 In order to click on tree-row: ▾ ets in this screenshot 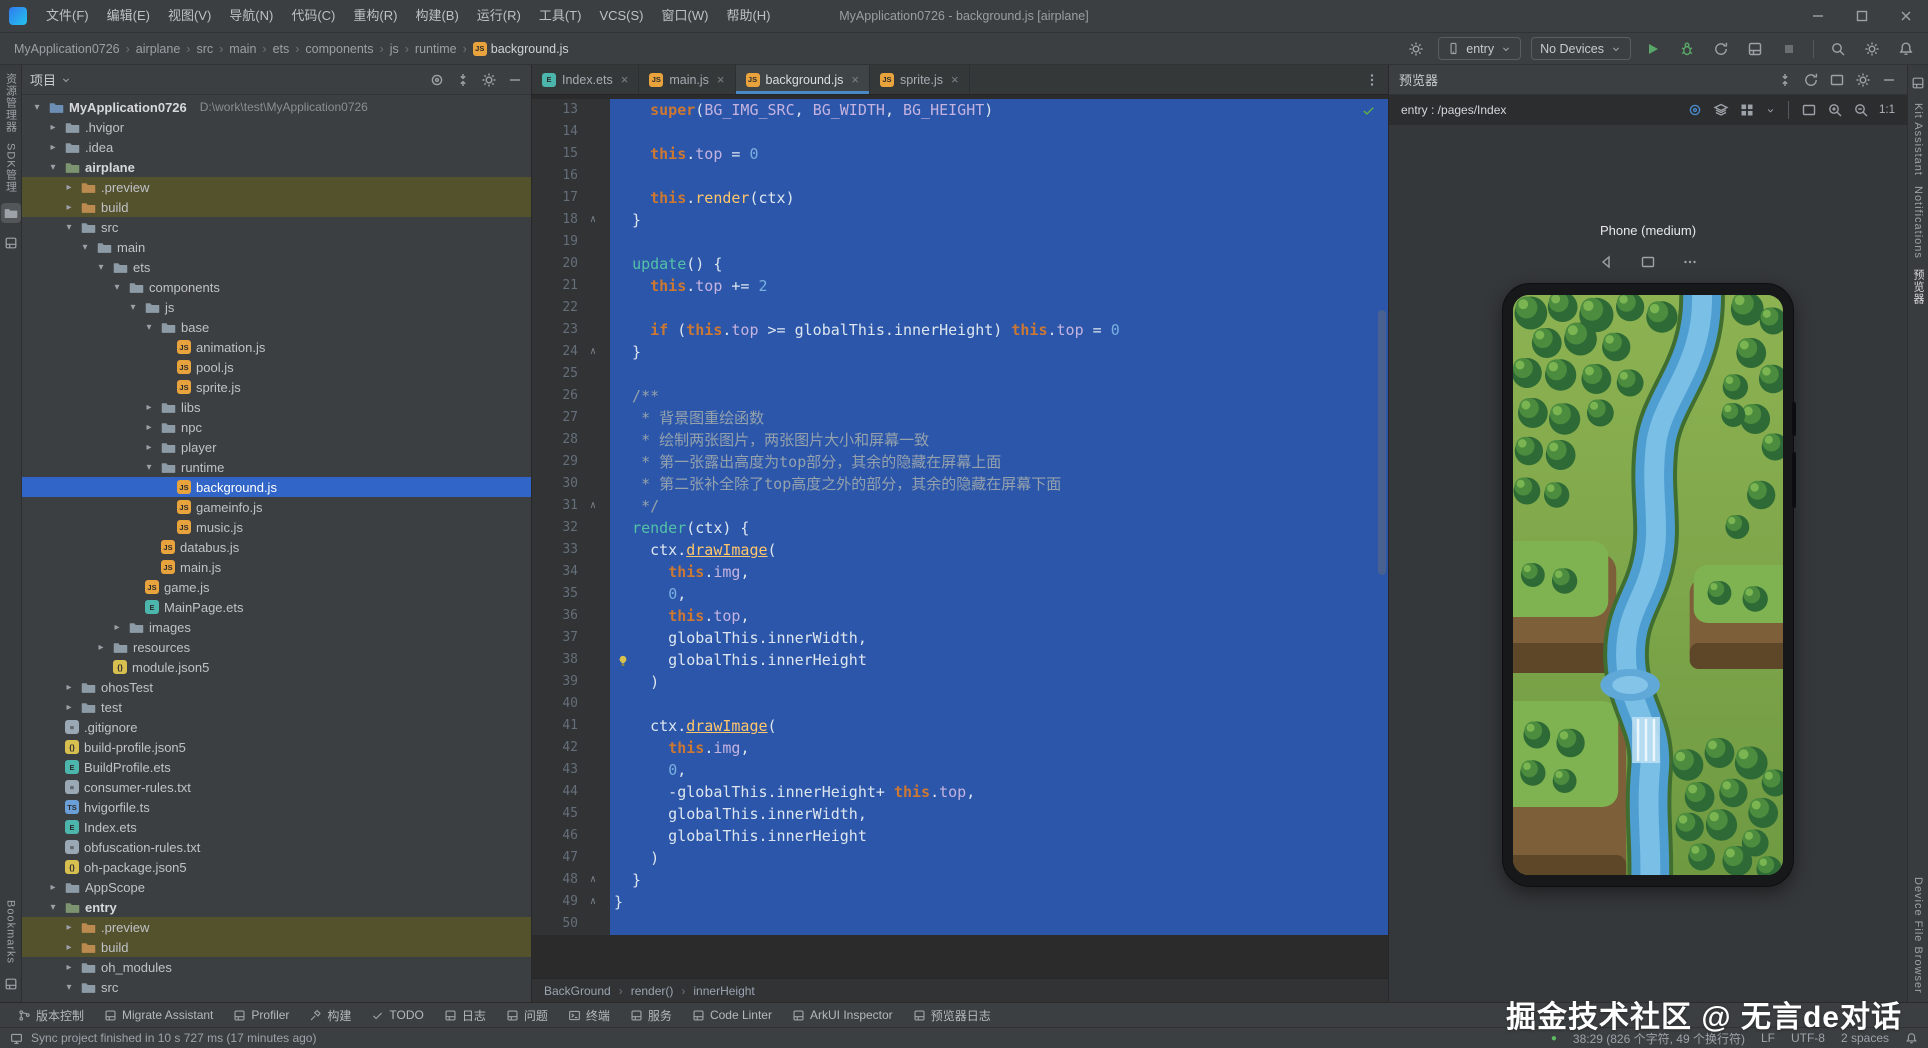, I will do `click(276, 267)`.